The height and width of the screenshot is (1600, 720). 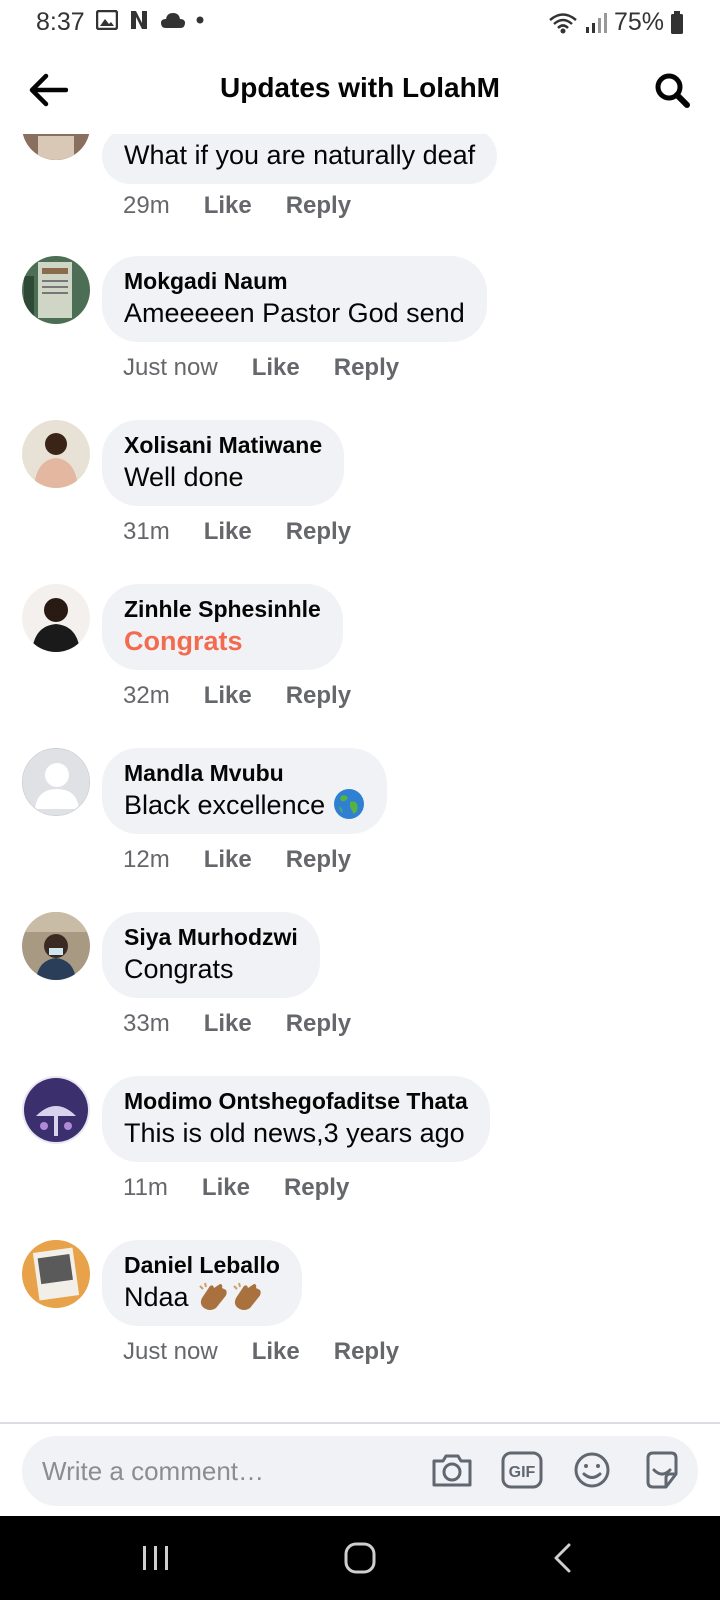 What do you see at coordinates (296, 1101) in the screenshot?
I see `commenter-name: Modimo Ontshegofaditse Thata` at bounding box center [296, 1101].